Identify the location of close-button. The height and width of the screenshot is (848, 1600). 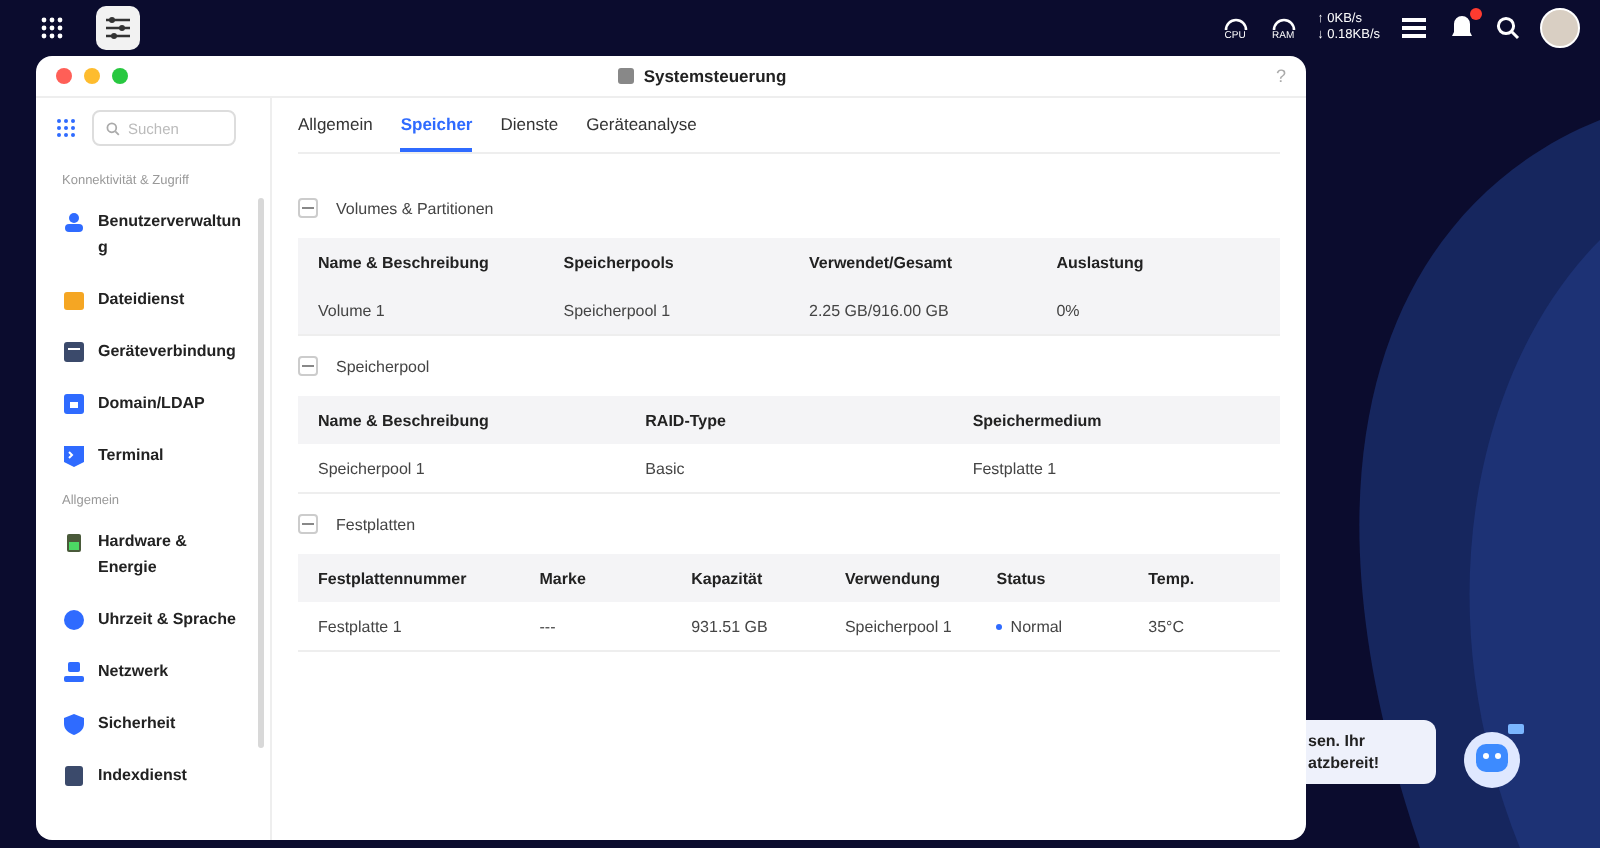
(64, 76).